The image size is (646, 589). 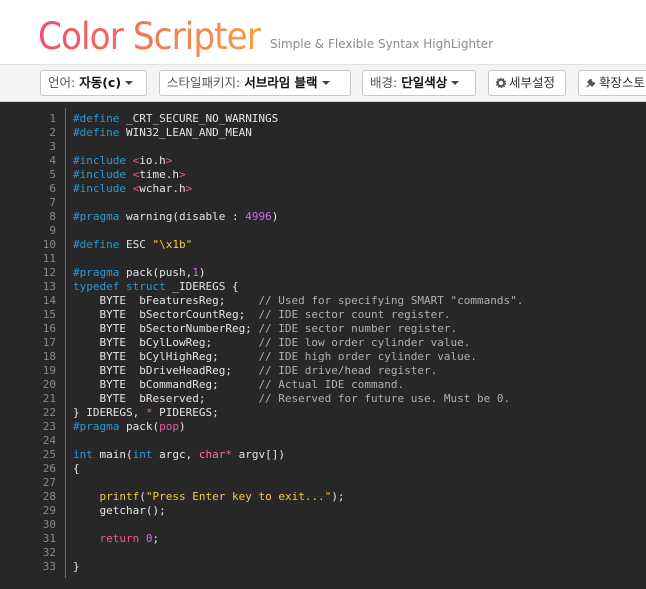 What do you see at coordinates (49, 356) in the screenshot?
I see `line-number: 18` at bounding box center [49, 356].